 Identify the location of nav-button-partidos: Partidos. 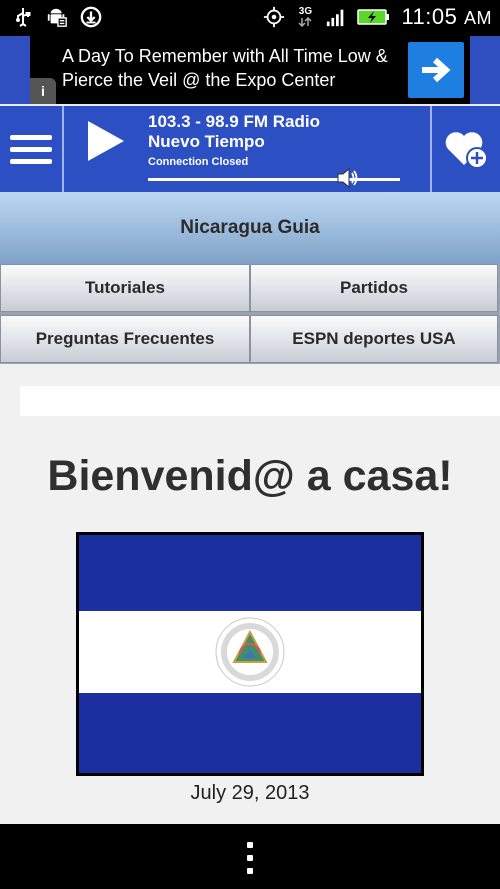
(374, 288).